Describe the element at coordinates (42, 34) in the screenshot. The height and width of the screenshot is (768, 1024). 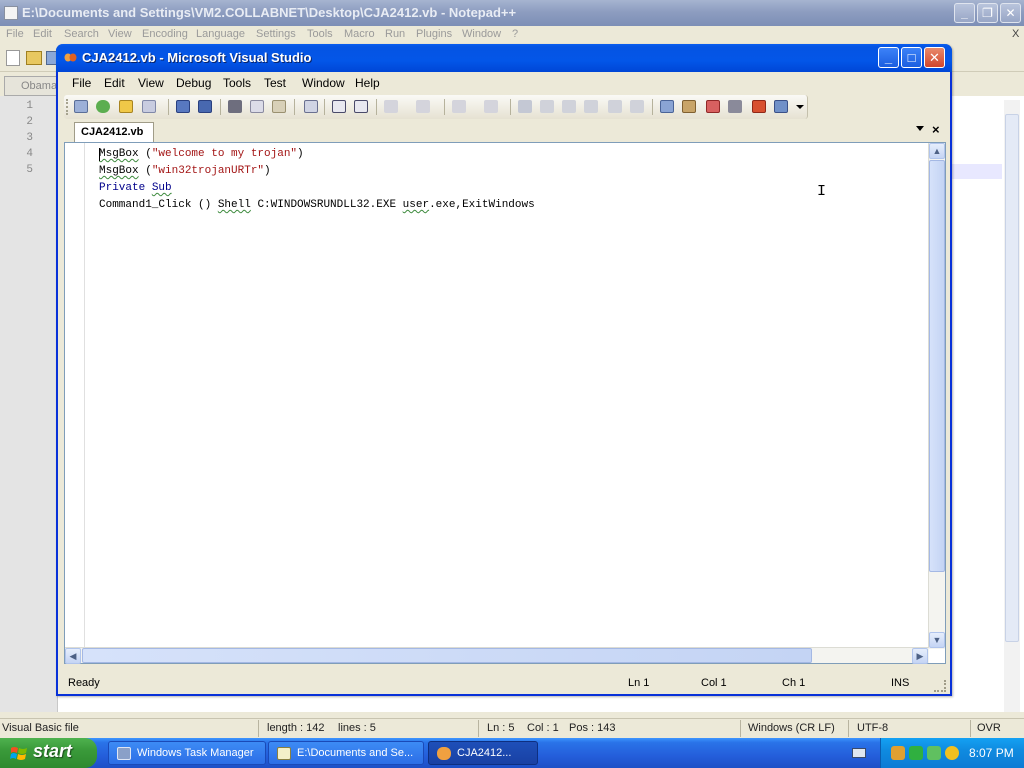
I see `npp-menu-edit: Edit` at that location.